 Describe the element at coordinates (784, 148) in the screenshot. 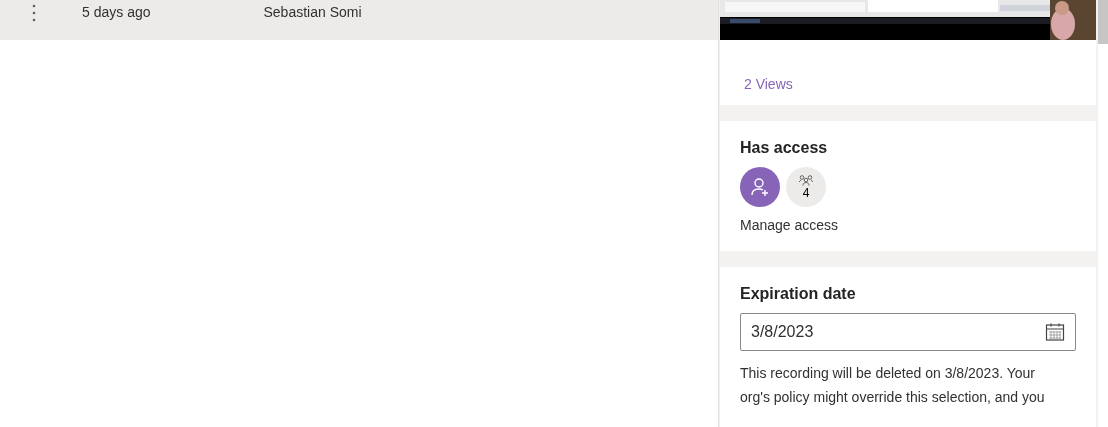

I see `section-title: Has access` at that location.